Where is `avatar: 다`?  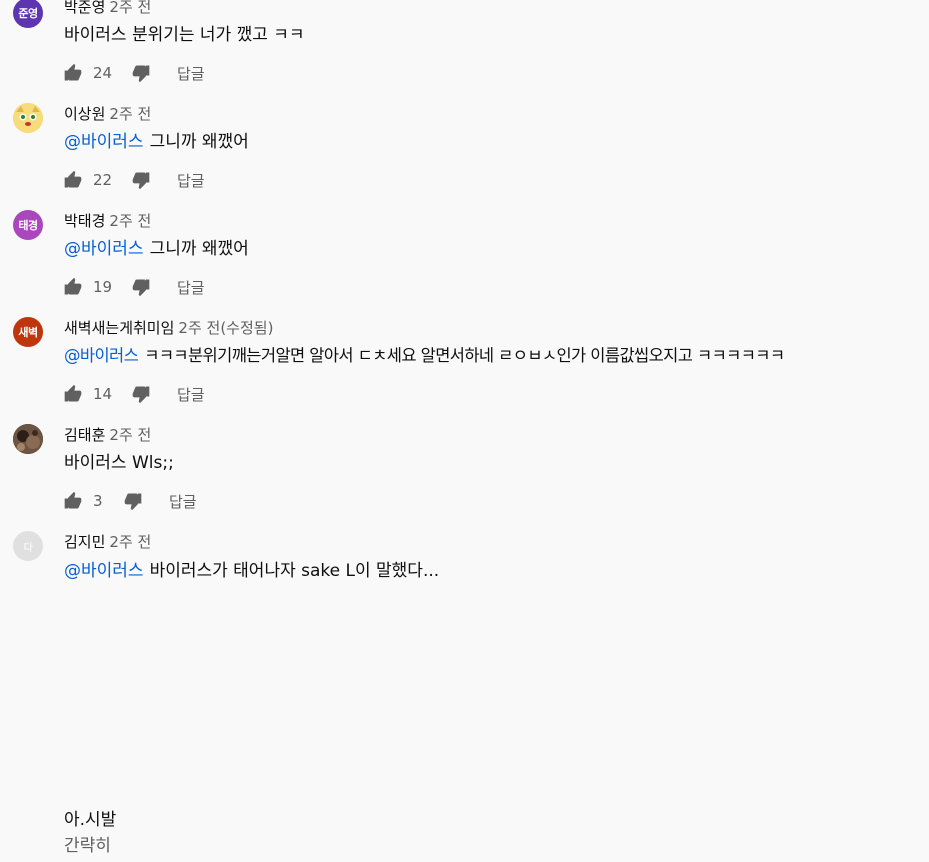 avatar: 다 is located at coordinates (28, 546).